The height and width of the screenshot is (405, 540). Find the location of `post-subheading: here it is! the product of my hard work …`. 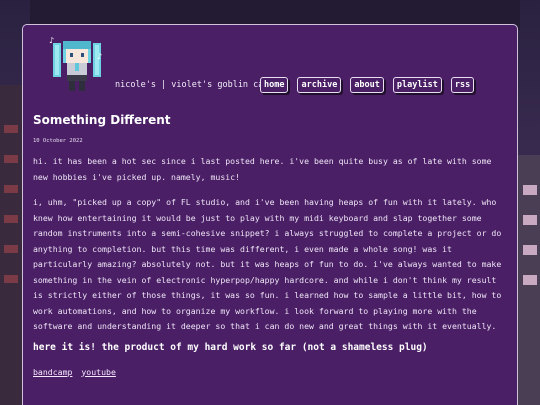

post-subheading: here it is! the product of my hard work … is located at coordinates (230, 347).